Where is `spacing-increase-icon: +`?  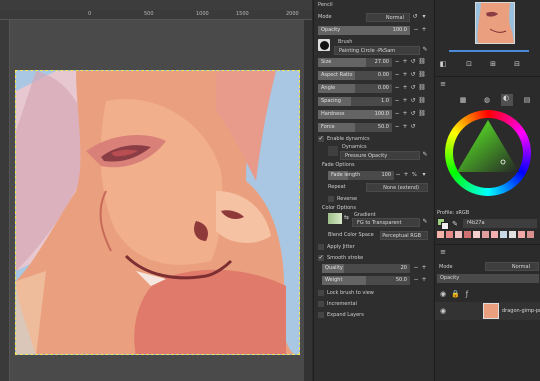 spacing-increase-icon: + is located at coordinates (405, 101).